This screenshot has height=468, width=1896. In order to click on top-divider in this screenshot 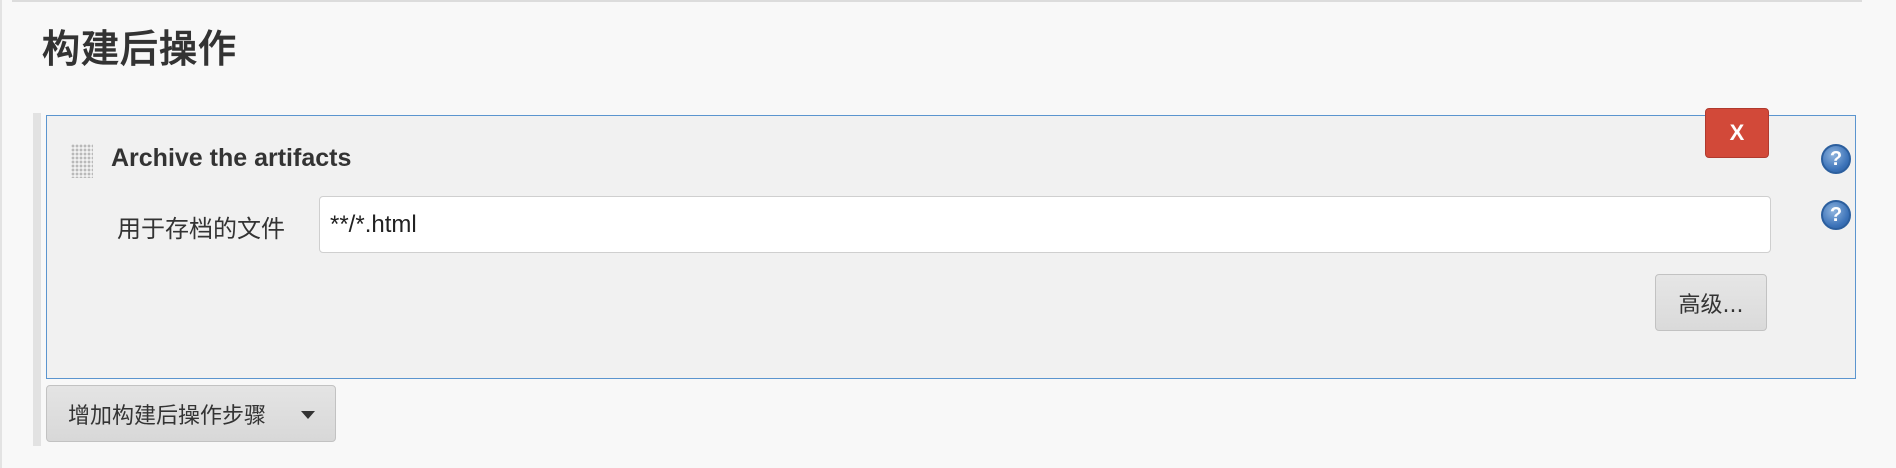, I will do `click(937, 2)`.